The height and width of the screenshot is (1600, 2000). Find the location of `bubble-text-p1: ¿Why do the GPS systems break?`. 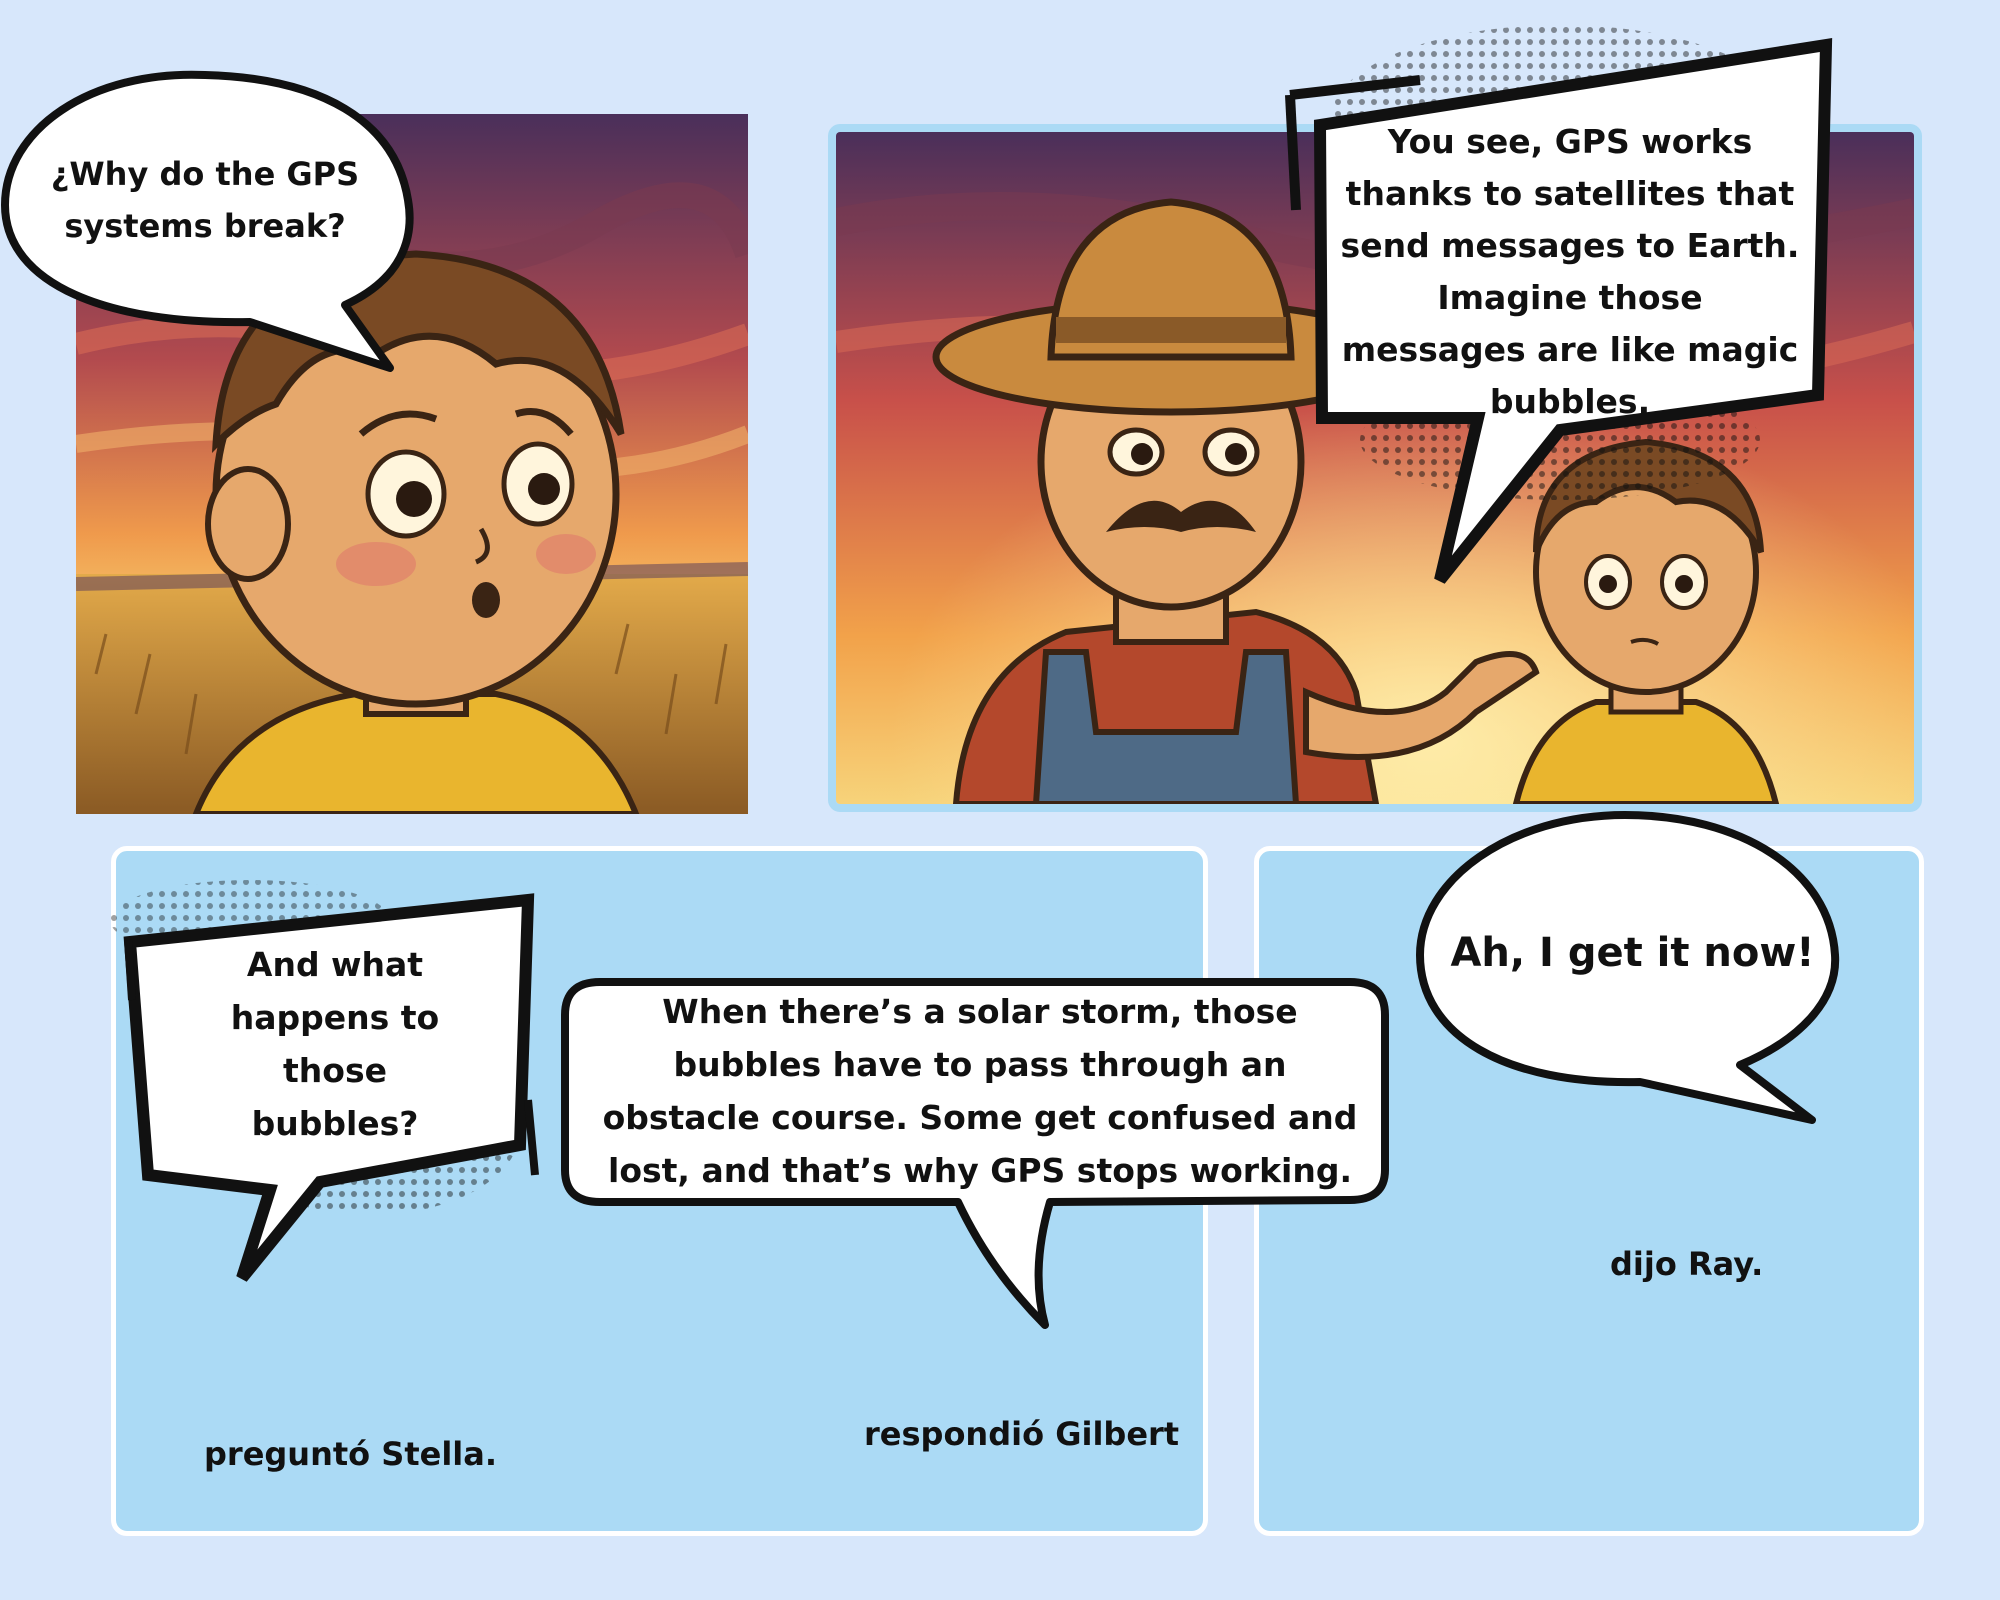

bubble-text-p1: ¿Why do the GPS systems break? is located at coordinates (205, 200).